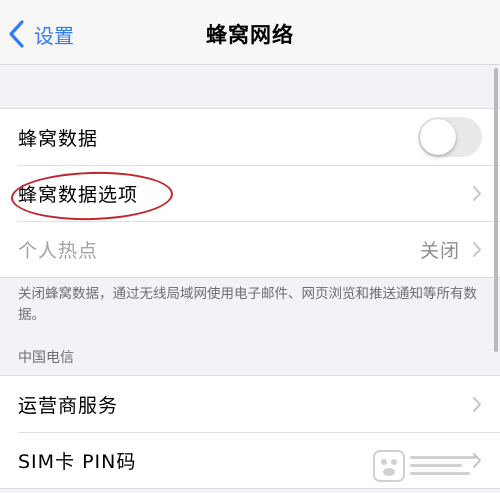 This screenshot has height=493, width=500. I want to click on personal-hotspot-label: 个人热点, so click(58, 250).